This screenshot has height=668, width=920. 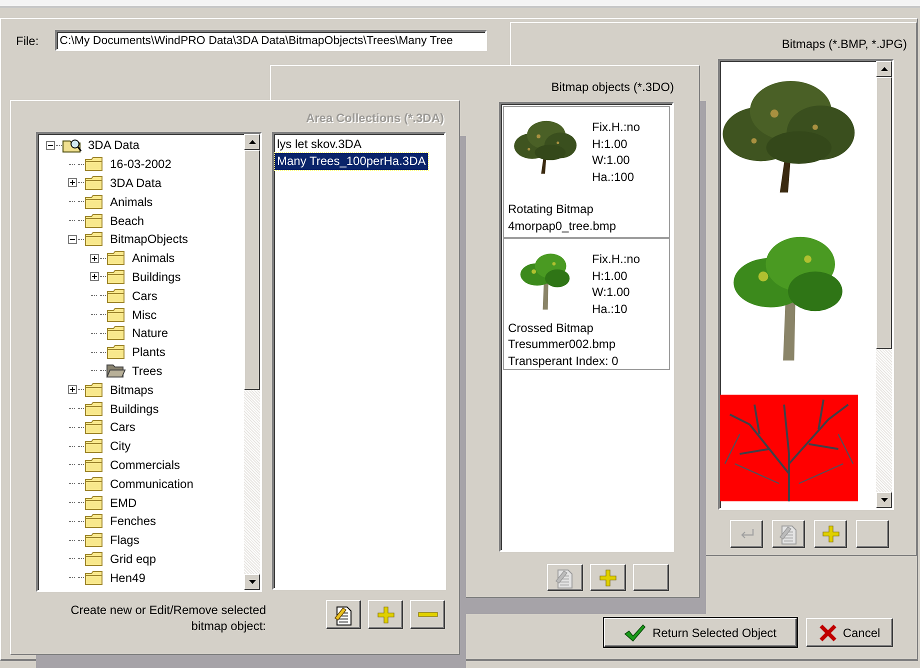 I want to click on return-selected-object-button: Return Selected Object, so click(x=700, y=632).